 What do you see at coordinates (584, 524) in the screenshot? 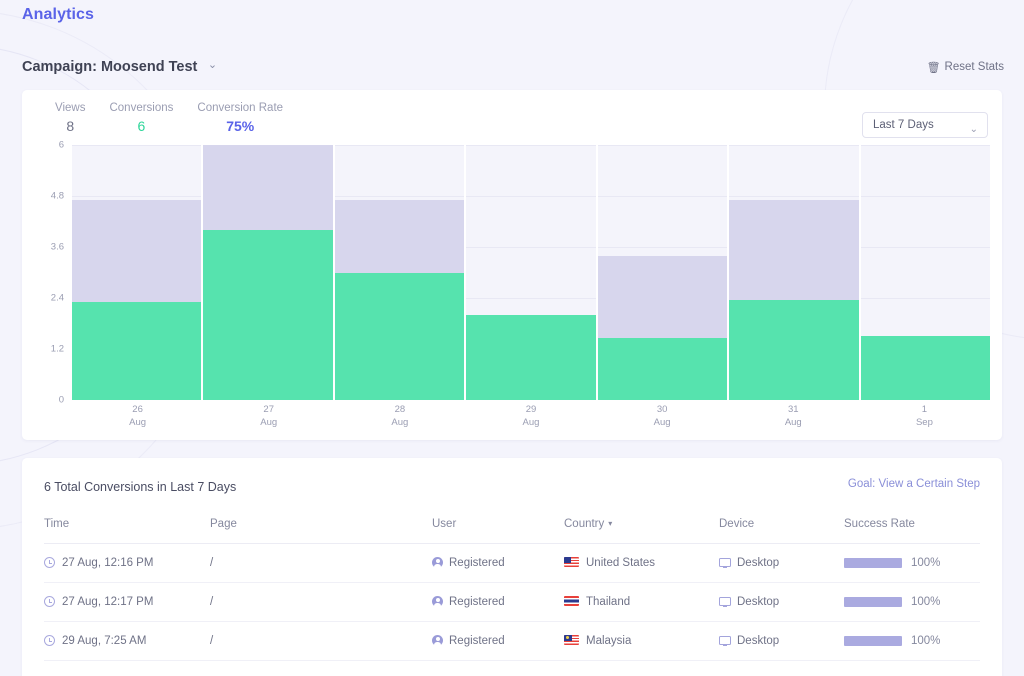
I see `column-header-country-label: Country` at bounding box center [584, 524].